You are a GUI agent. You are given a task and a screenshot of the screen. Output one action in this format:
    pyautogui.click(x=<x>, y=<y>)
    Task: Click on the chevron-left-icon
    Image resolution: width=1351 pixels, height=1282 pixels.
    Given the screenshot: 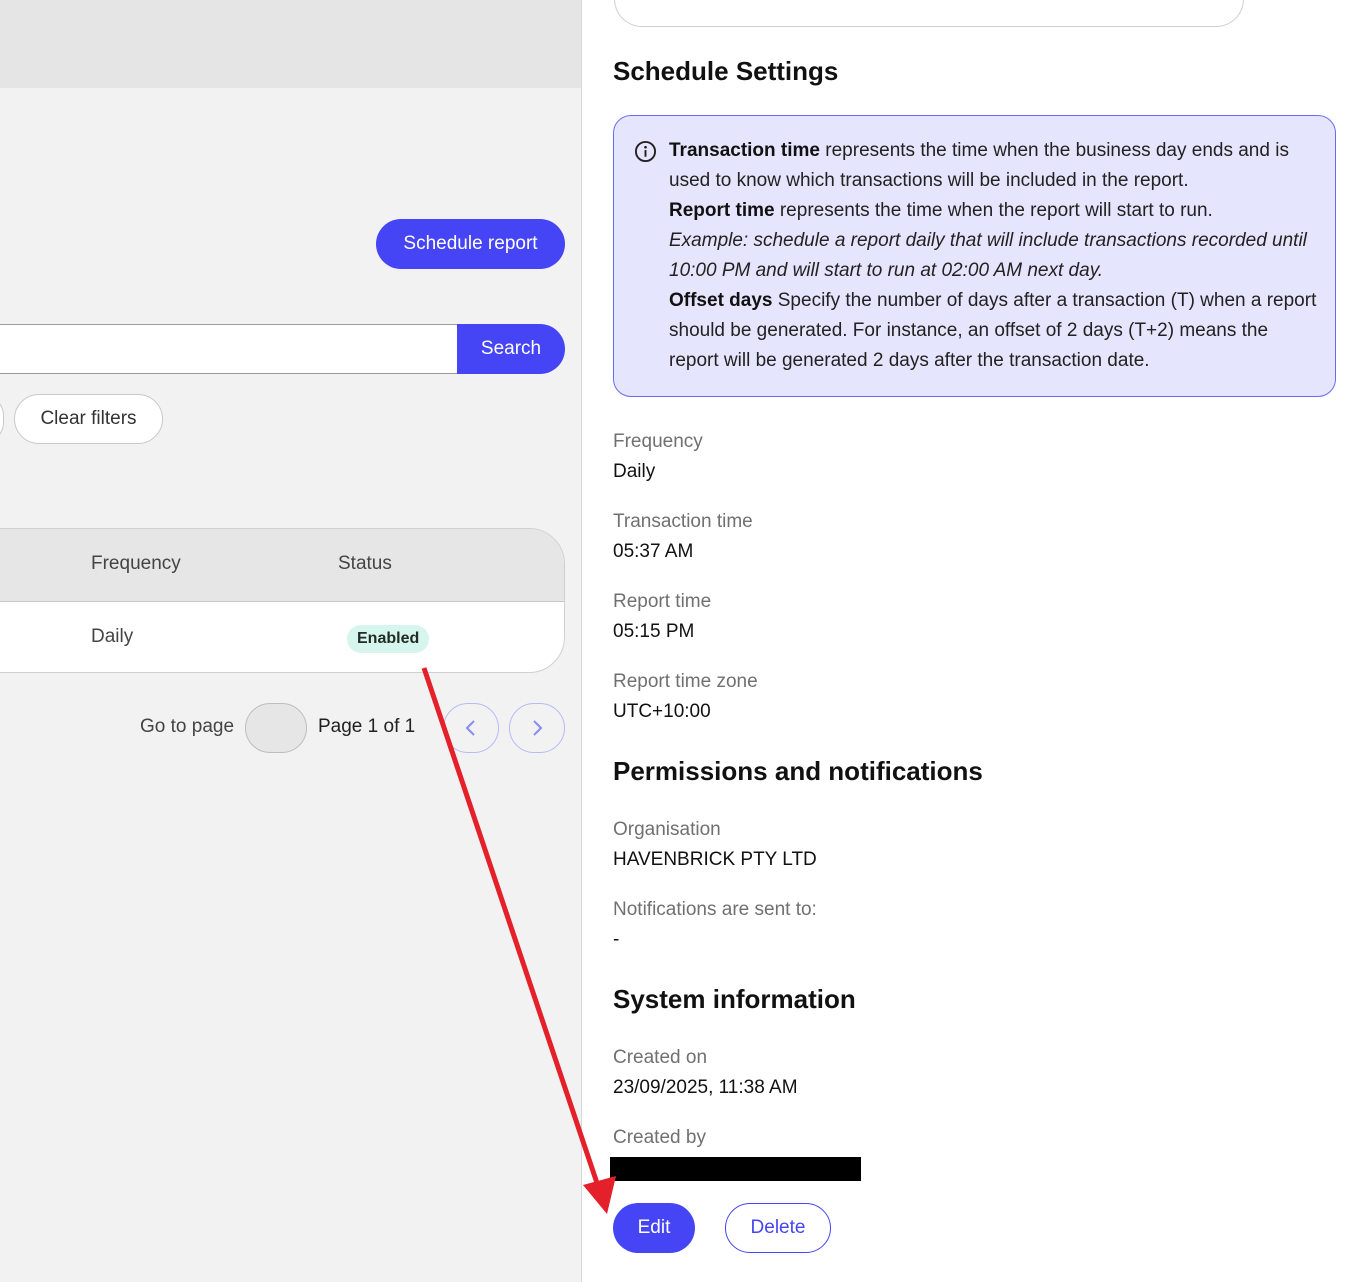 What is the action you would take?
    pyautogui.click(x=470, y=728)
    